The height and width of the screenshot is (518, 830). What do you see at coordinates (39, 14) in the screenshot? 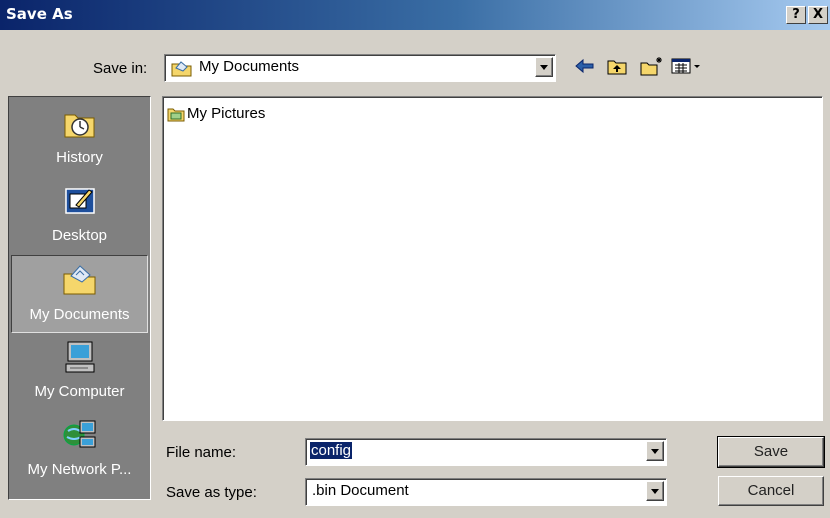
I see `window-title: Save As` at bounding box center [39, 14].